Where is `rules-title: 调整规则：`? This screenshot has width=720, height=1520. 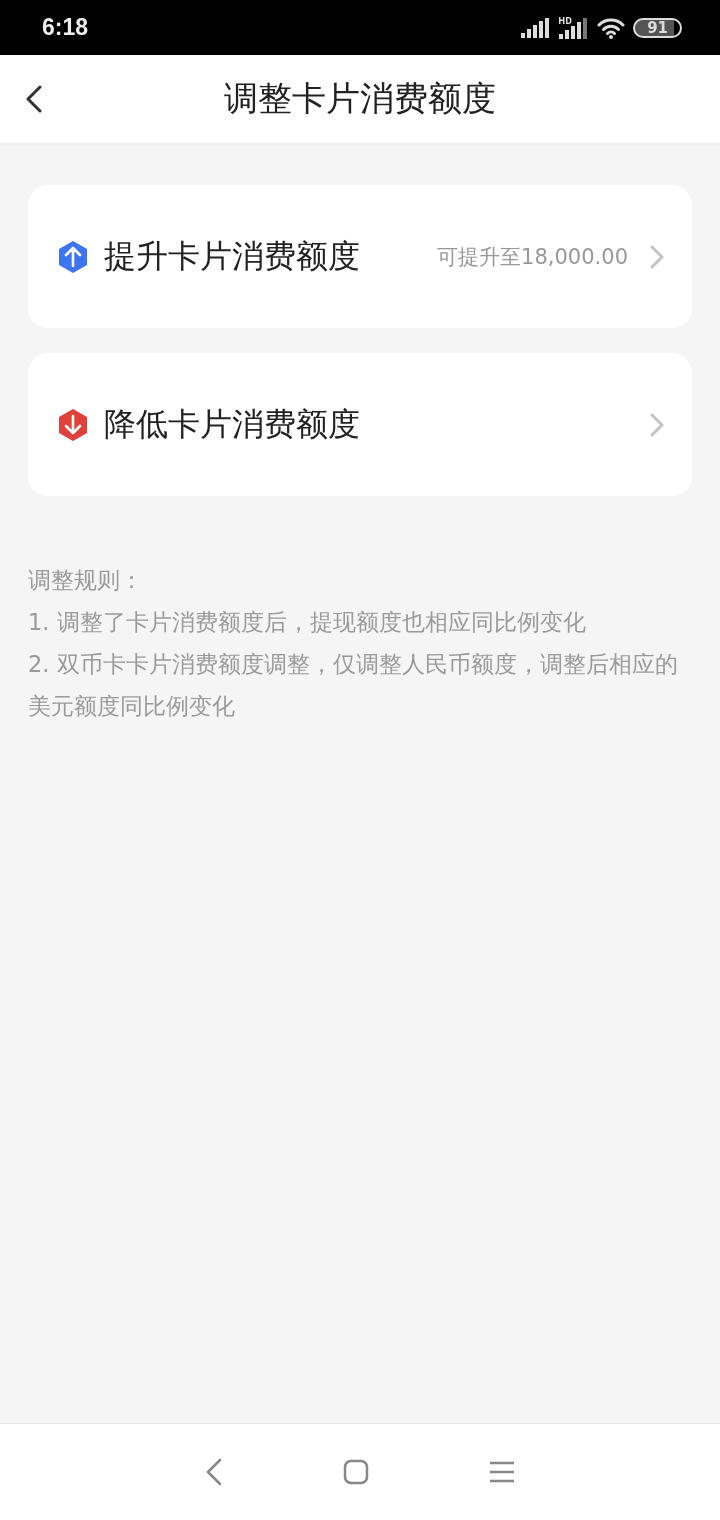 rules-title: 调整规则： is located at coordinates (86, 580).